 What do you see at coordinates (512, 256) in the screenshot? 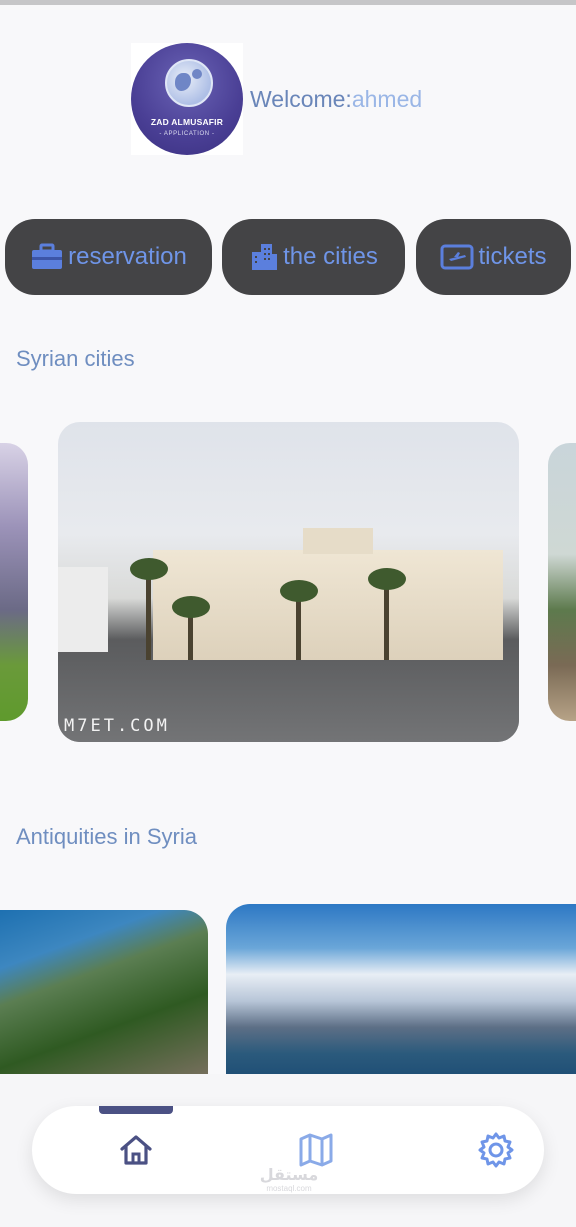
I see `tickets-label: tickets` at bounding box center [512, 256].